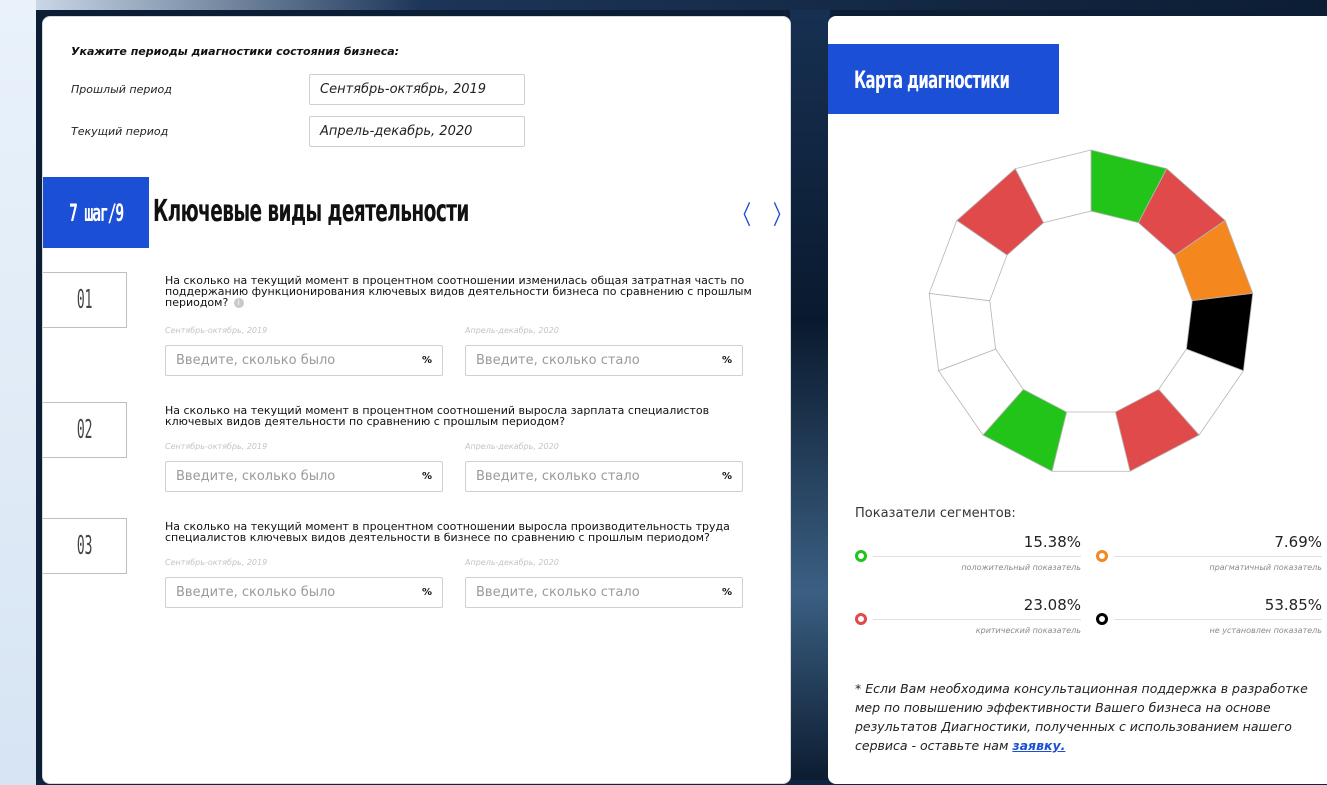 This screenshot has width=1327, height=785. Describe the element at coordinates (311, 211) in the screenshot. I see `step-title: Ключевые виды деятельности` at that location.